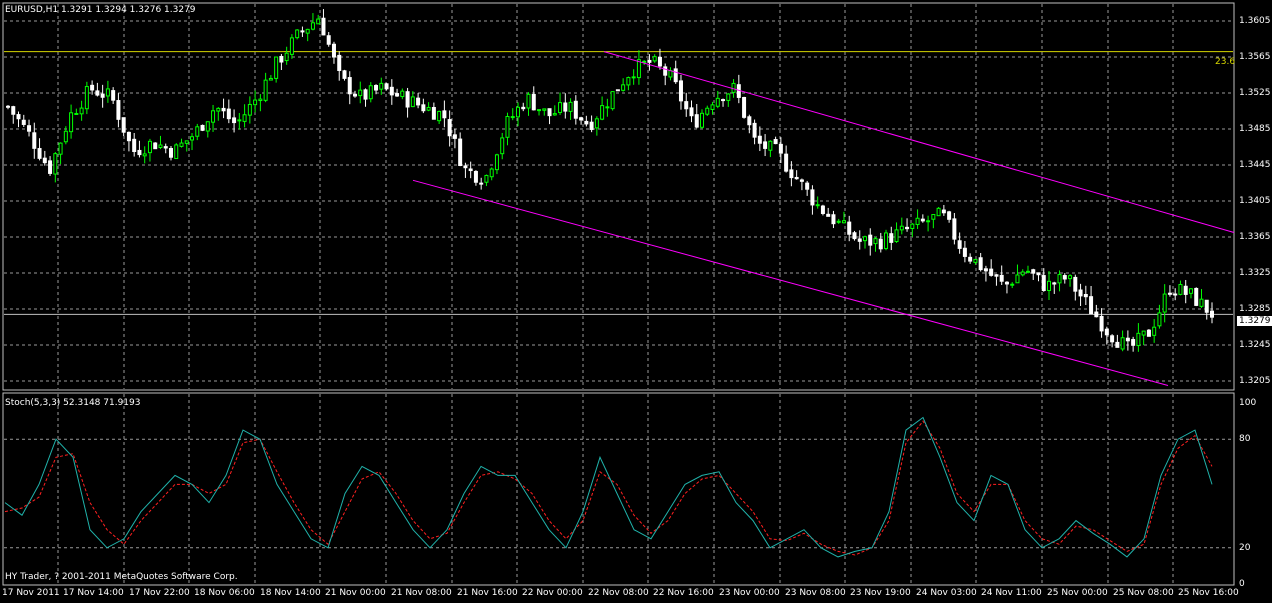 Image resolution: width=1272 pixels, height=603 pixels. What do you see at coordinates (1245, 439) in the screenshot?
I see `stoch-tick-label: 80` at bounding box center [1245, 439].